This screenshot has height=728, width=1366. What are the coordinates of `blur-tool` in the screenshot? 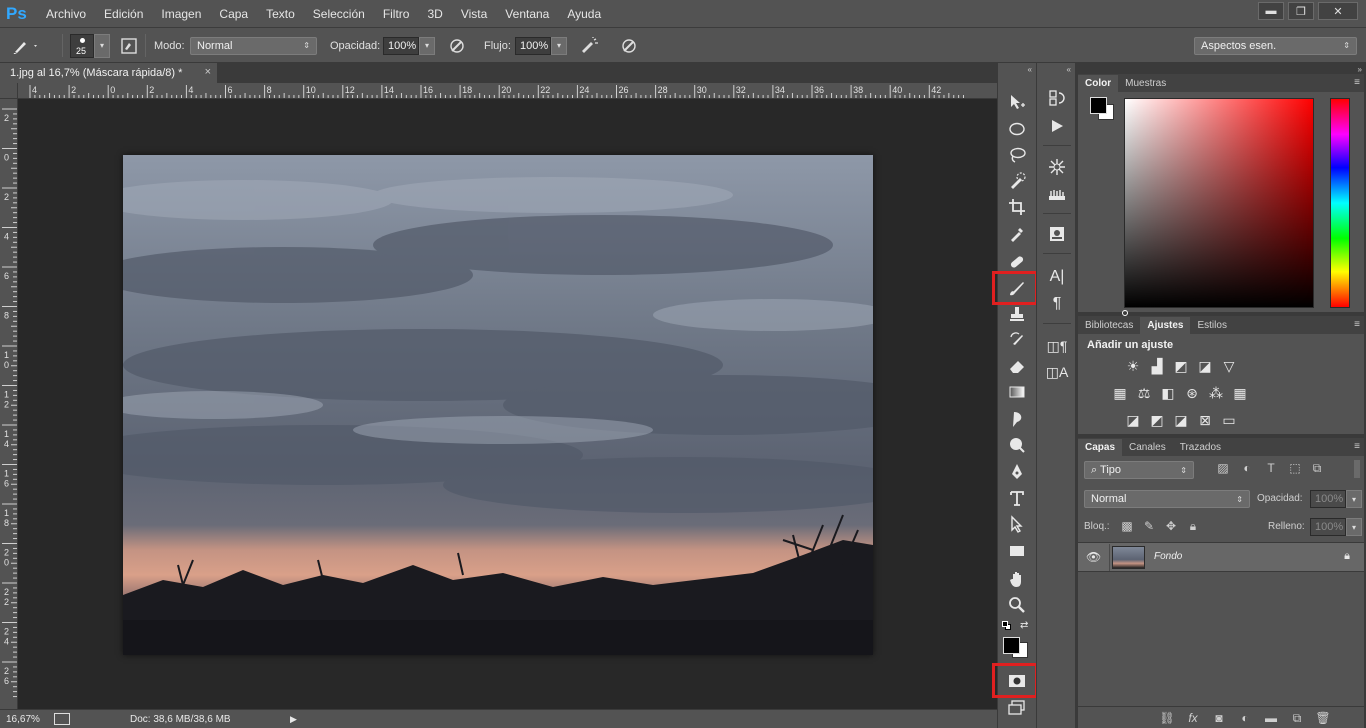 It's located at (1017, 419).